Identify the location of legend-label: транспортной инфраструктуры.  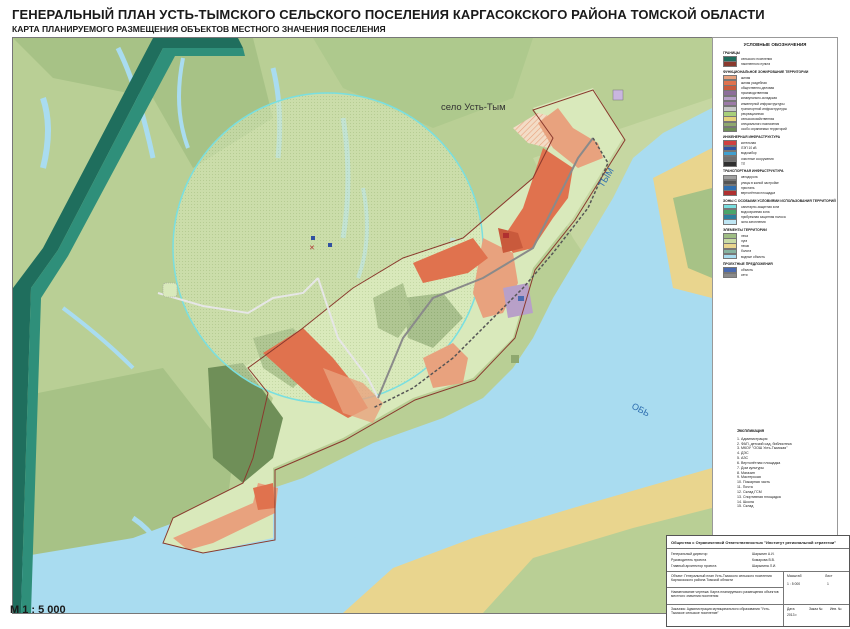
(764, 108).